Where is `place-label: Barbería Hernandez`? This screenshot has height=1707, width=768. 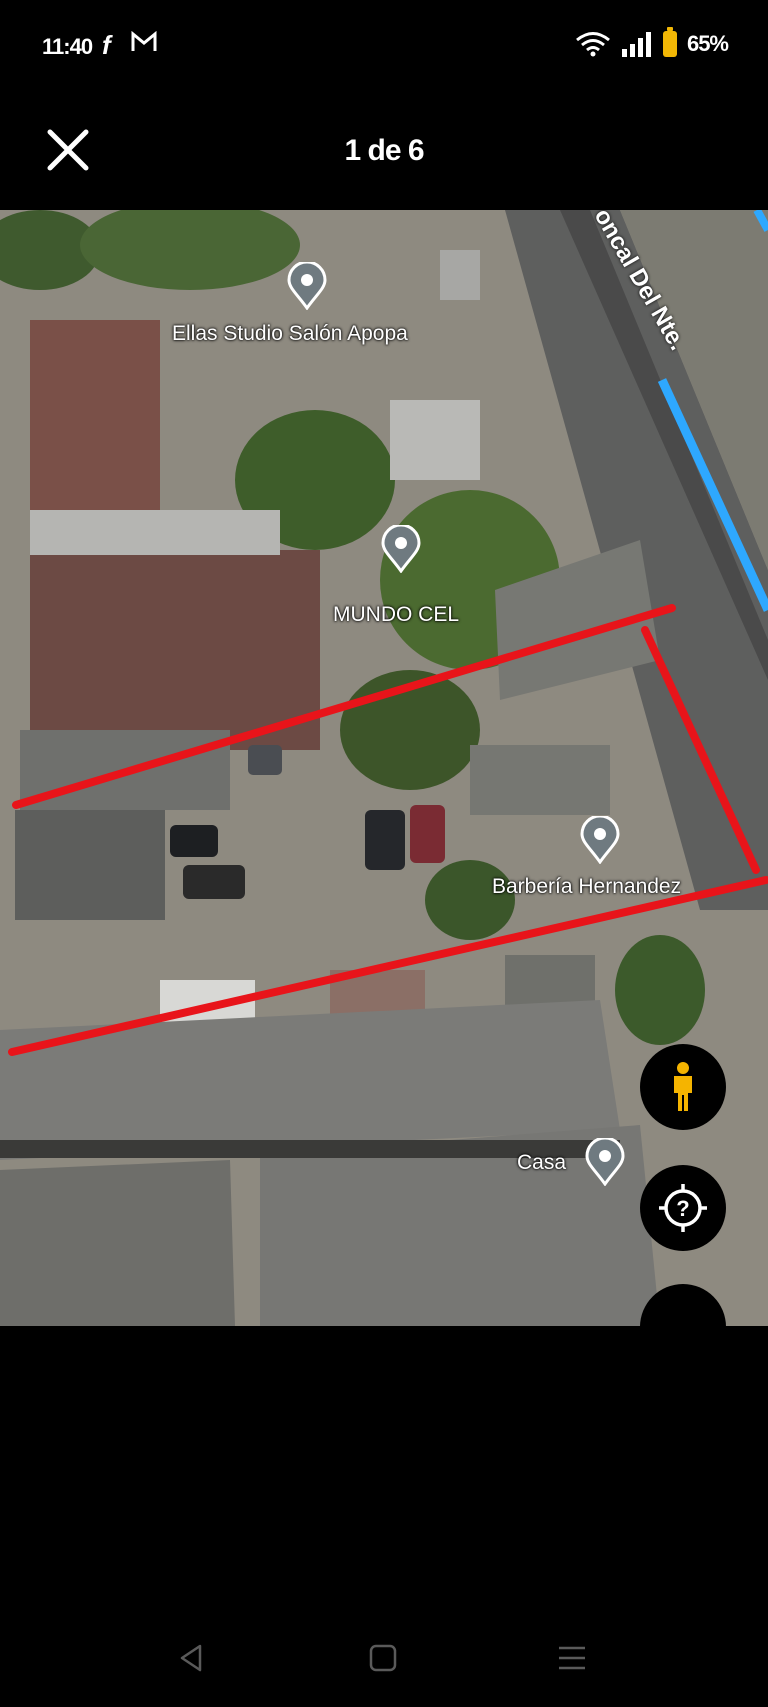
place-label: Barbería Hernandez is located at coordinates (586, 887).